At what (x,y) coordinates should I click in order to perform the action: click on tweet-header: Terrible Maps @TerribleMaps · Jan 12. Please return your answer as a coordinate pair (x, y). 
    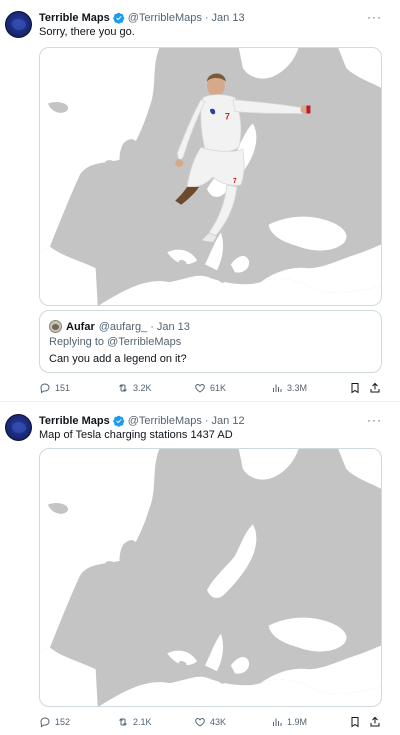
    Looking at the image, I should click on (142, 421).